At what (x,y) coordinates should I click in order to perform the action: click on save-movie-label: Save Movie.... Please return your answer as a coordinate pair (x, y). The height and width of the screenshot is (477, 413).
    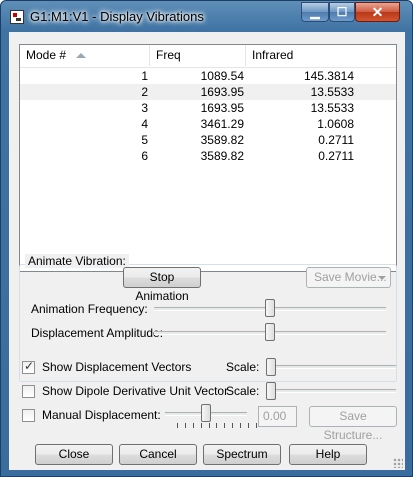
    Looking at the image, I should click on (350, 277).